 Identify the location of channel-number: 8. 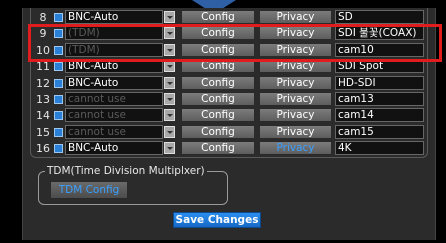
(43, 17).